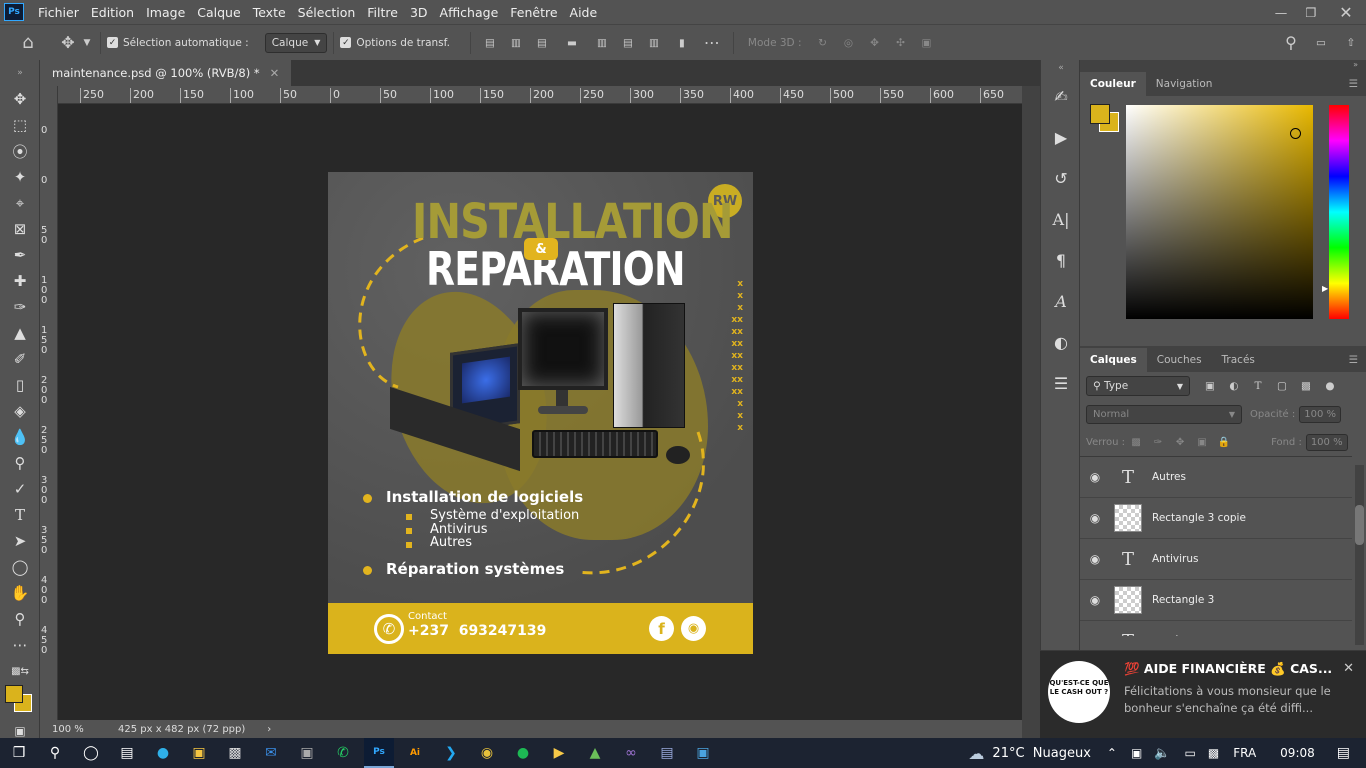 The image size is (1366, 768). Describe the element at coordinates (14, 12) in the screenshot. I see `photoshop-logo: Ps` at that location.